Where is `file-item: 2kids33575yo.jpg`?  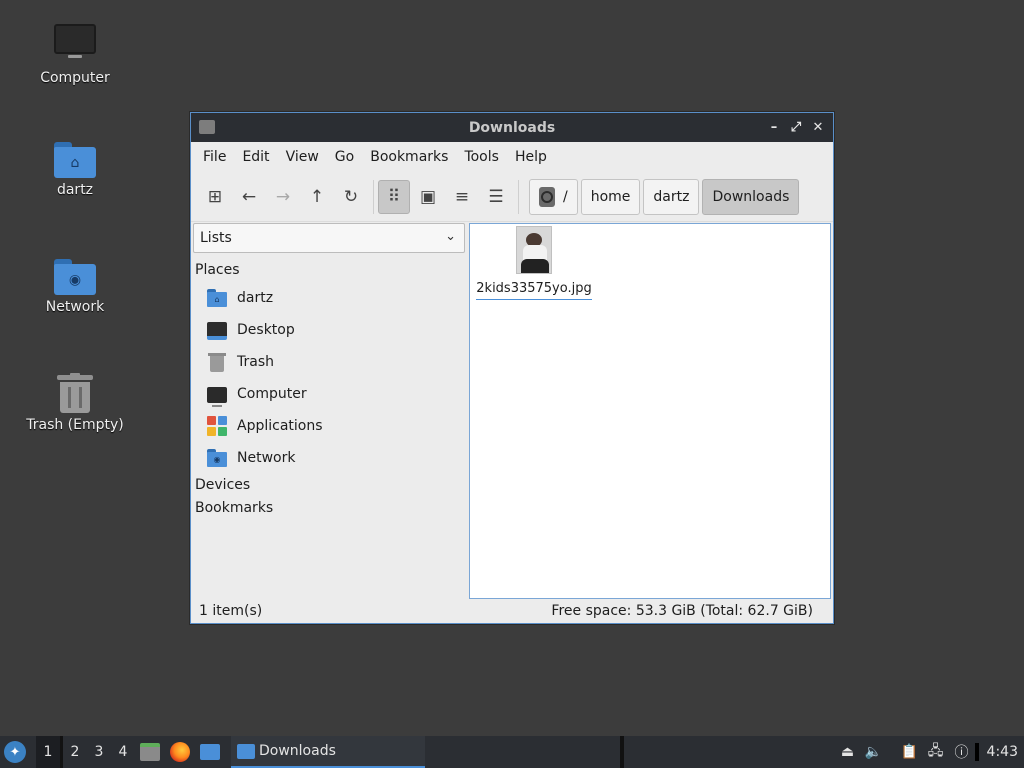 file-item: 2kids33575yo.jpg is located at coordinates (534, 263).